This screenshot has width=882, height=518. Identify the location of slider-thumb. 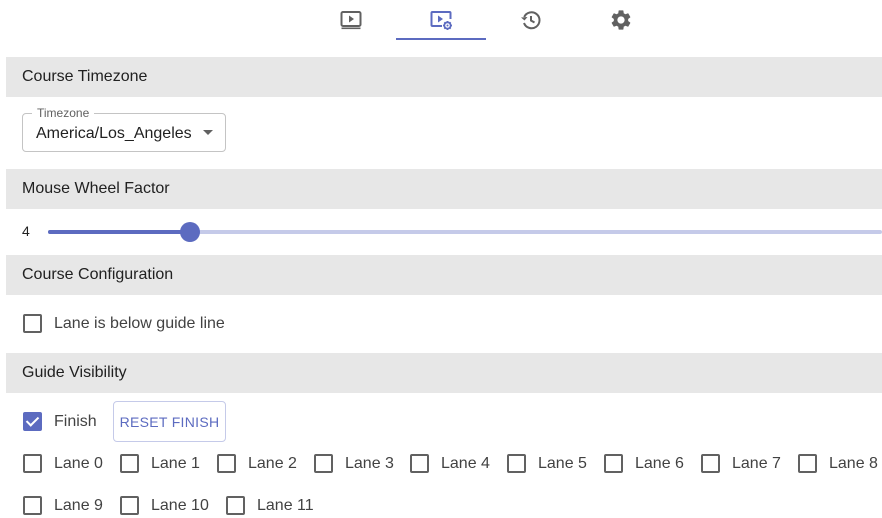
(190, 232).